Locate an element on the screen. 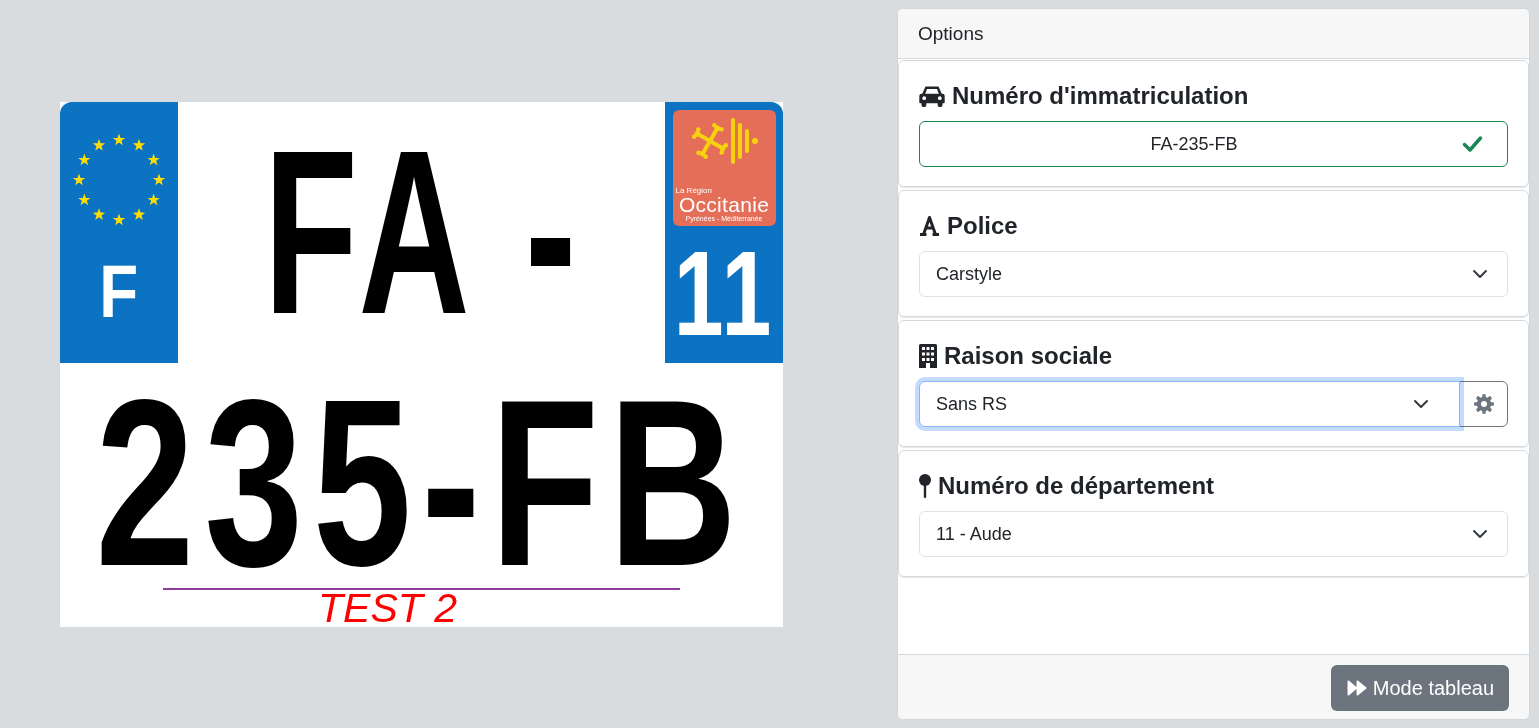 The image size is (1539, 728). dropdown-select: 11 - Aude is located at coordinates (1213, 534).